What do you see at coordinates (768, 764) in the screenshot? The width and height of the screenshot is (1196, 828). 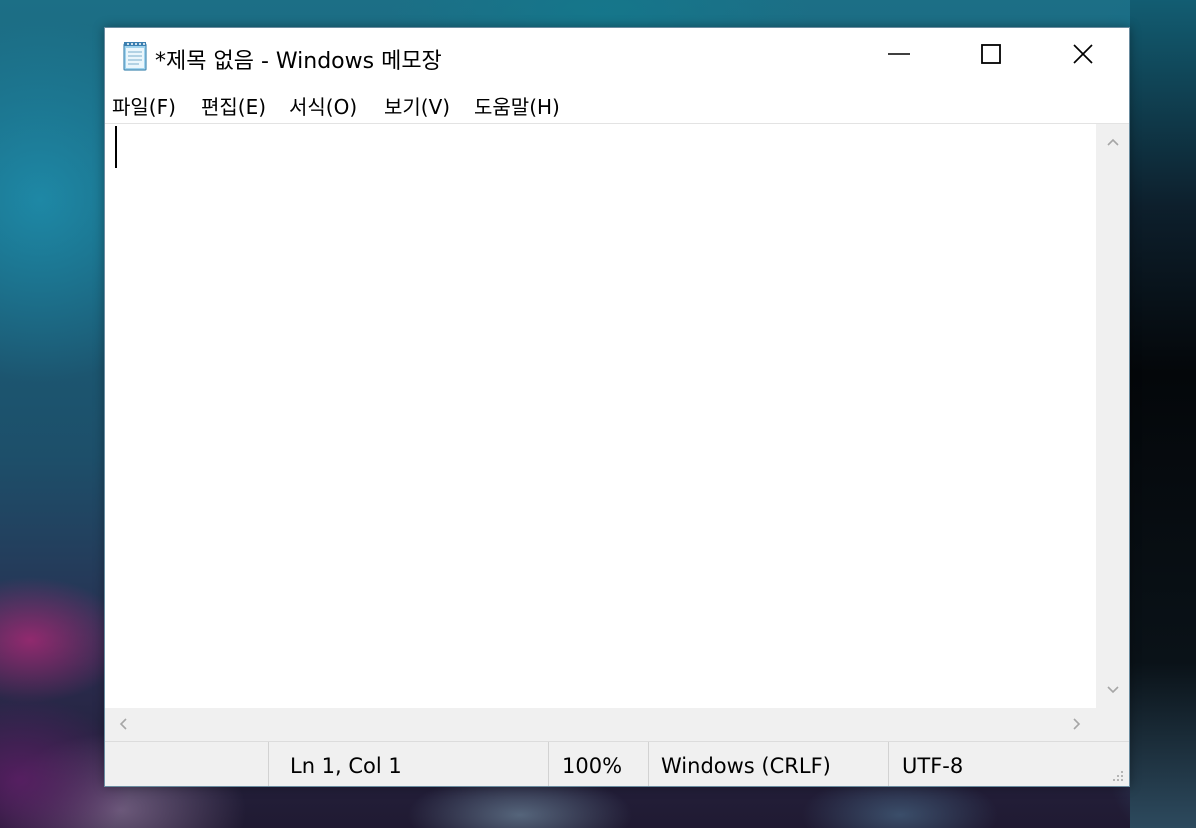 I see `status-line-ending: Windows (CRLF)` at bounding box center [768, 764].